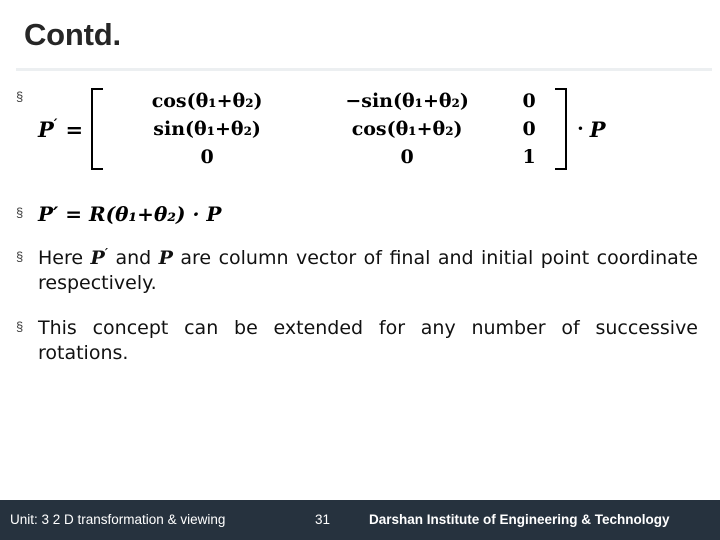 The height and width of the screenshot is (540, 720). Describe the element at coordinates (407, 129) in the screenshot. I see `matrix-cell-1-1: cos(θ₁+θ₂)` at that location.